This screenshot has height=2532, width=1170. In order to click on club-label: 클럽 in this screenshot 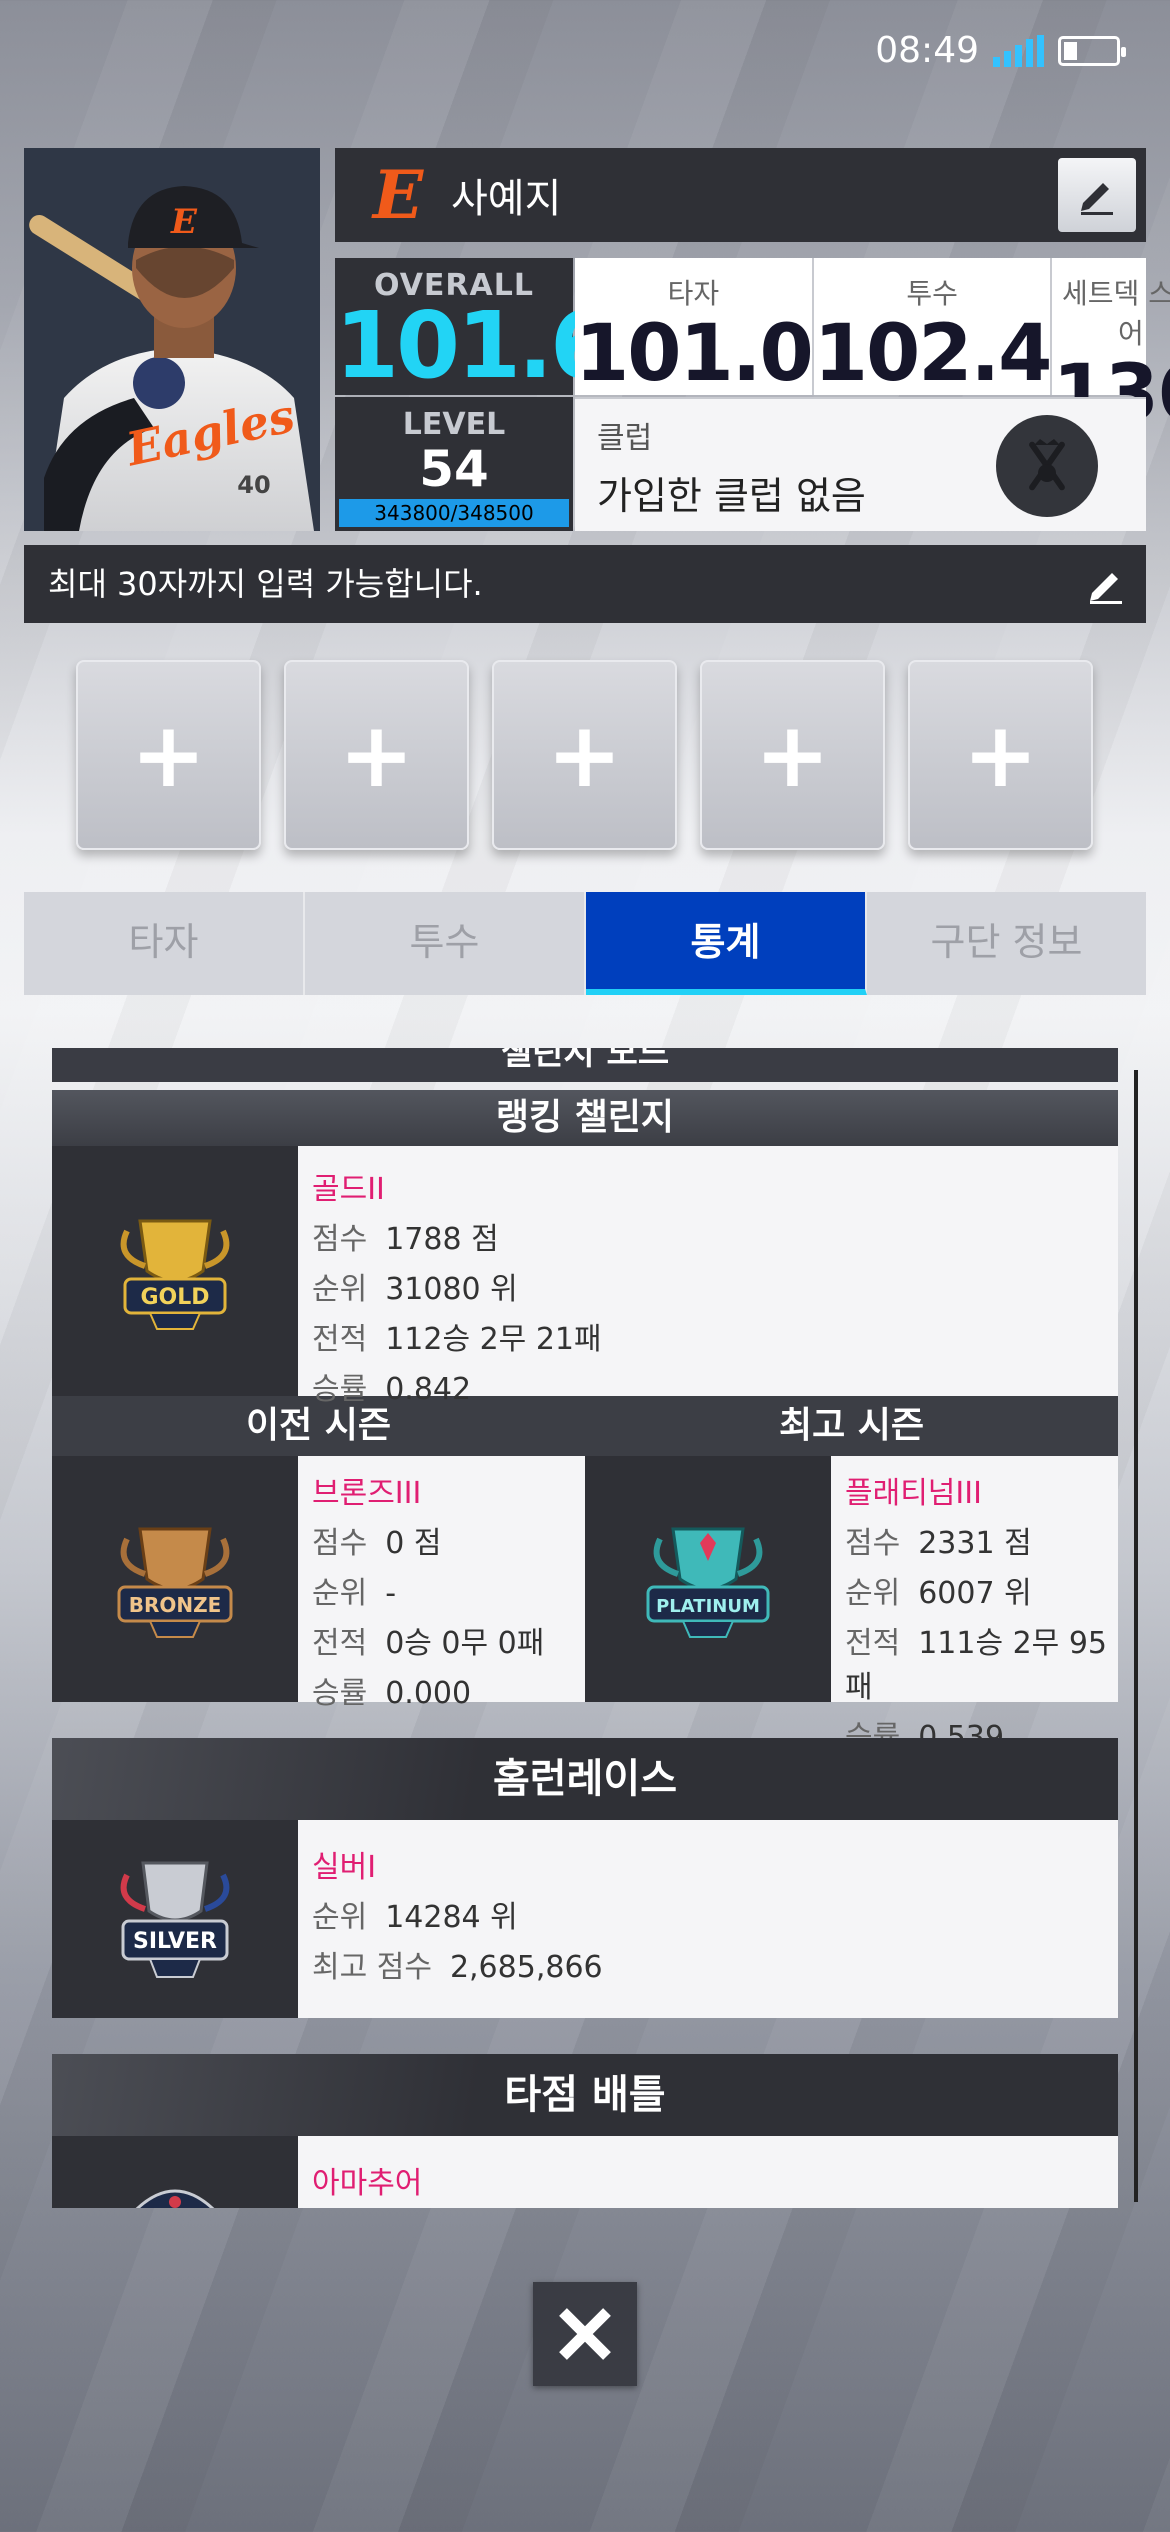, I will do `click(625, 438)`.